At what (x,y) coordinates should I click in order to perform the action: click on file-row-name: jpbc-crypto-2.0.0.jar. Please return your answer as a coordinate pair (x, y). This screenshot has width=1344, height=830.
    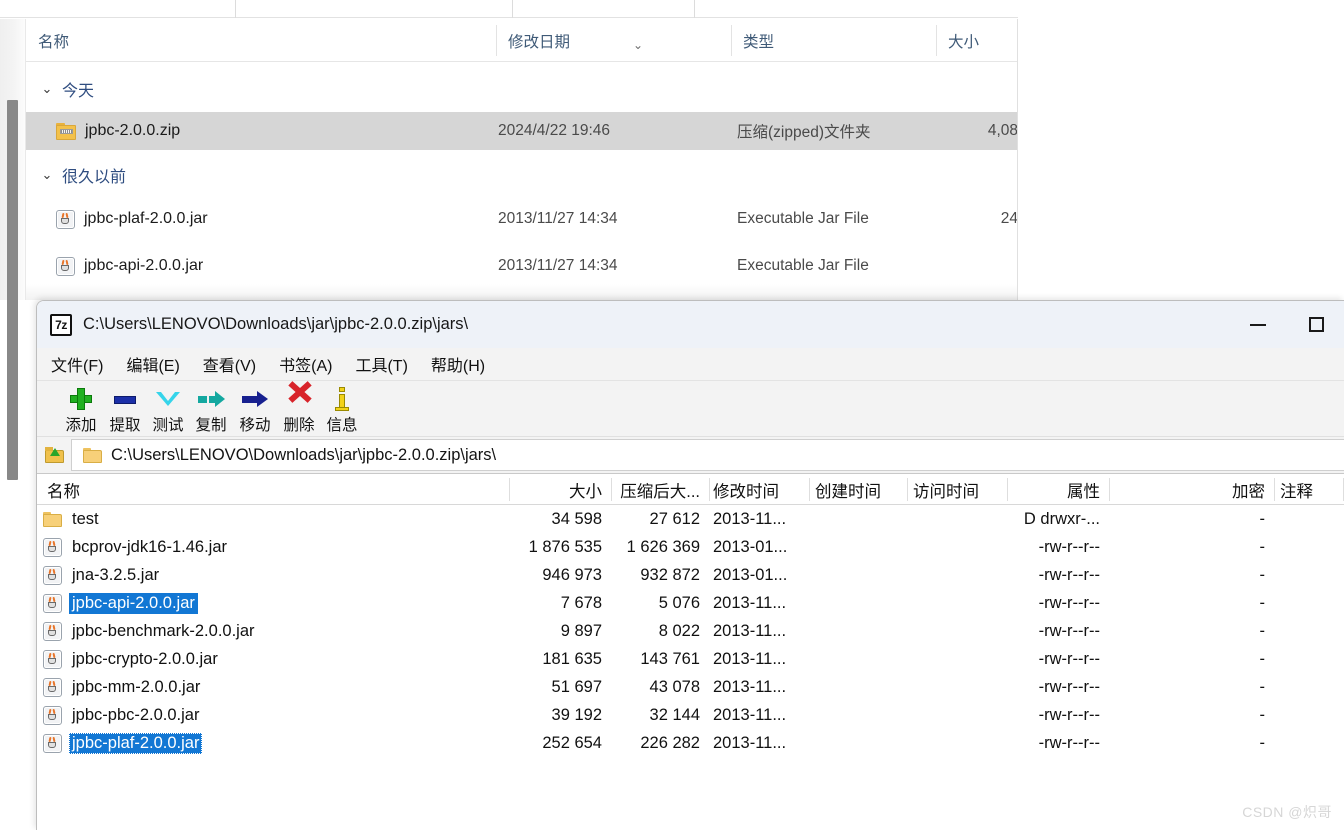
    Looking at the image, I should click on (132, 659).